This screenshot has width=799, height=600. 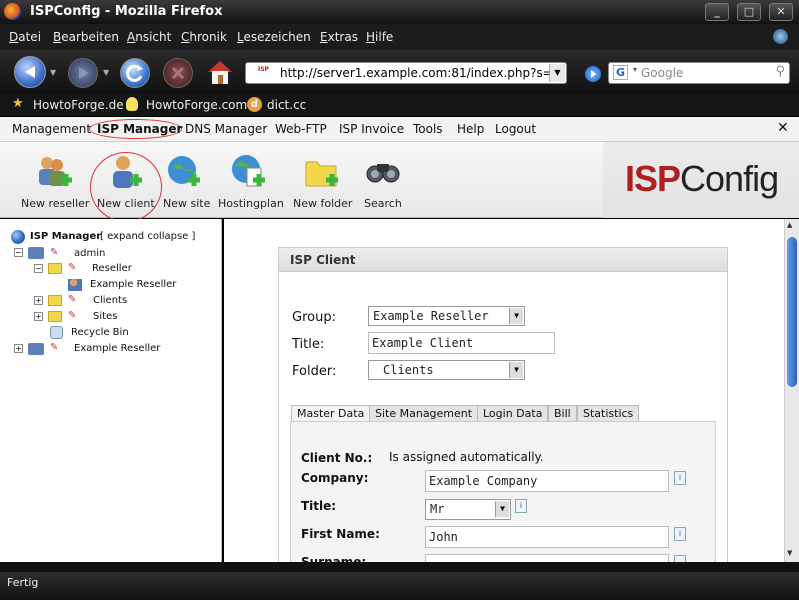 What do you see at coordinates (53, 72) in the screenshot?
I see `back-history-dropdown-icon: ▼` at bounding box center [53, 72].